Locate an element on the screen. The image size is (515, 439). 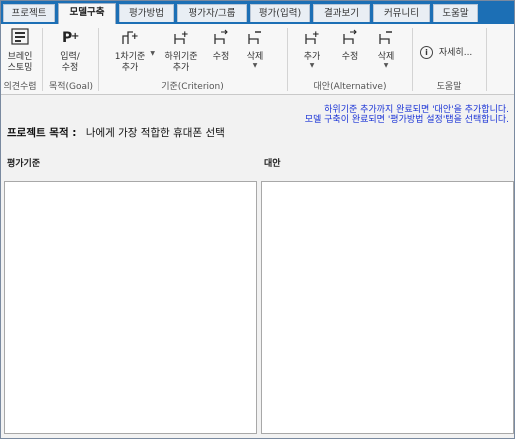
add-criterion-icon: + is located at coordinates (130, 39).